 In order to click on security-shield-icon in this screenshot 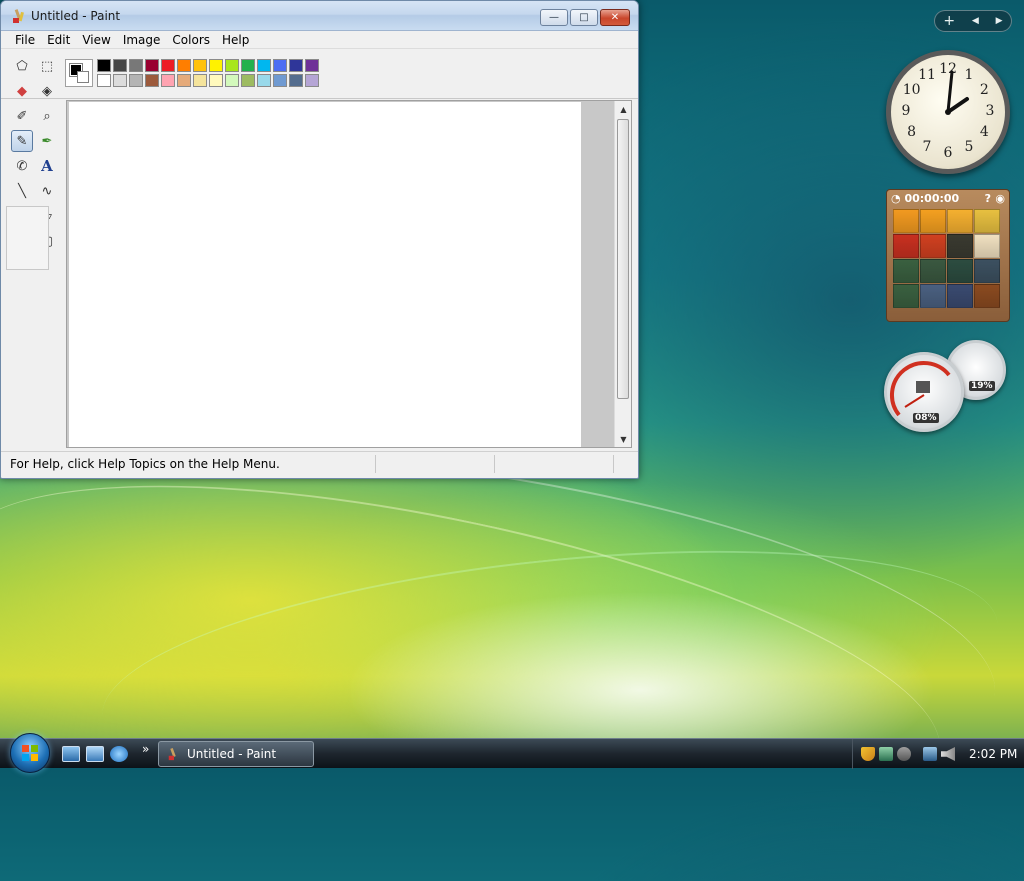, I will do `click(868, 754)`.